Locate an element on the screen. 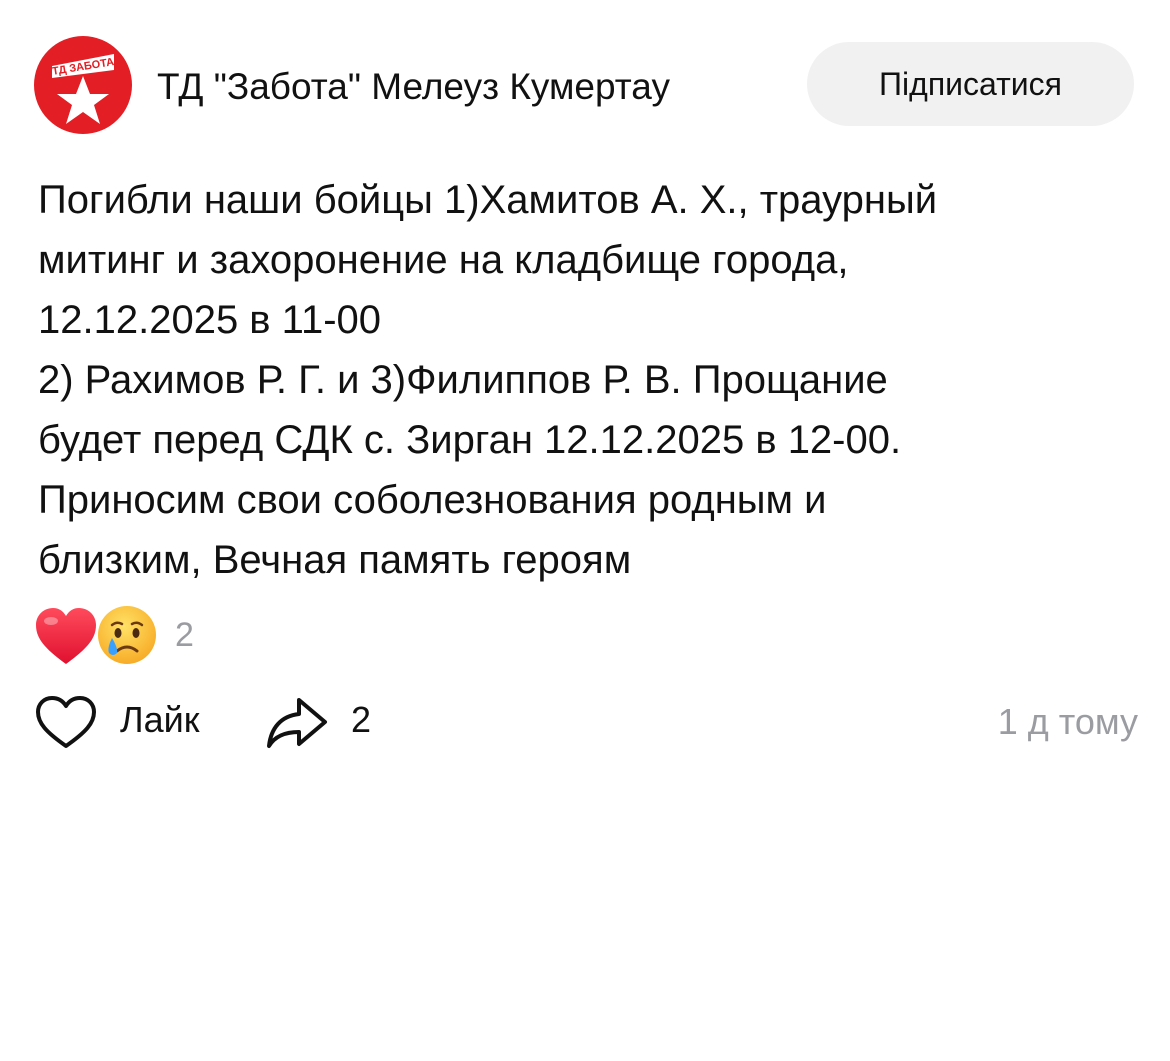  reaction-count: 2 is located at coordinates (184, 635).